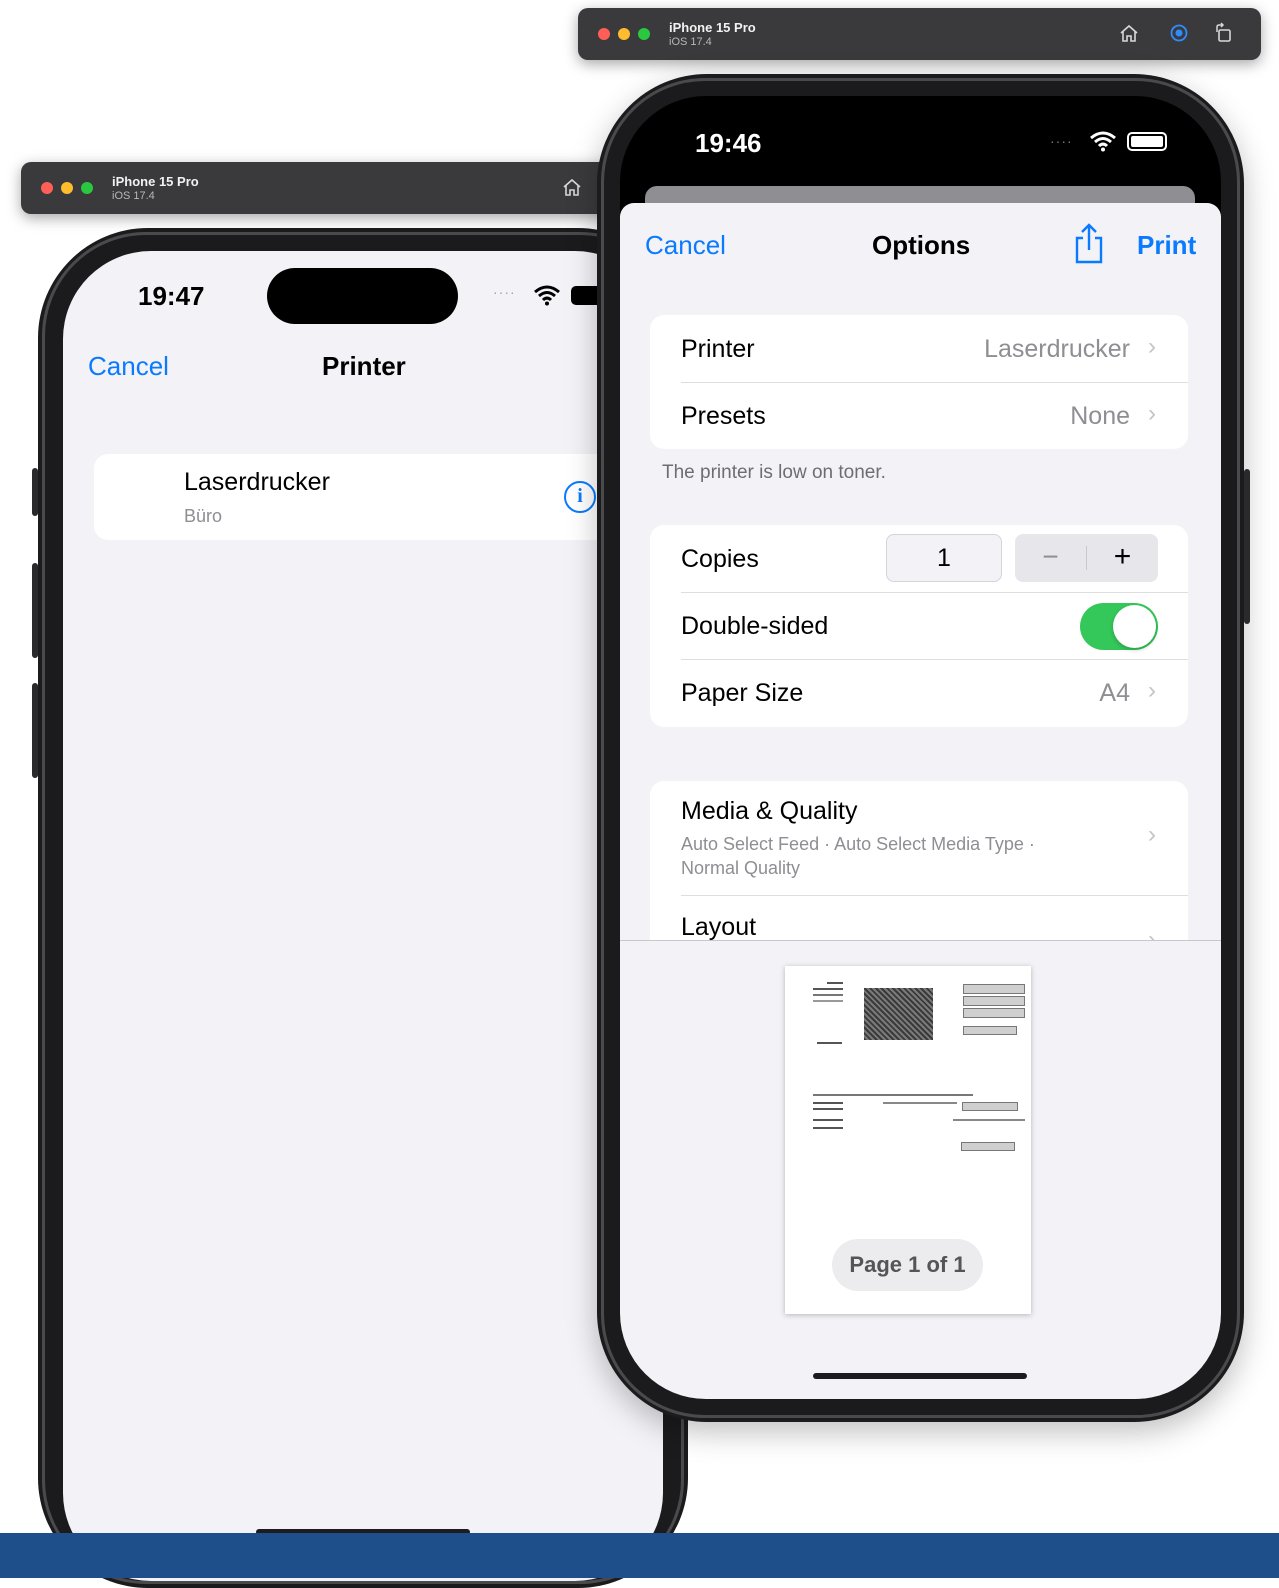  I want to click on printer-label: Printer, so click(718, 349).